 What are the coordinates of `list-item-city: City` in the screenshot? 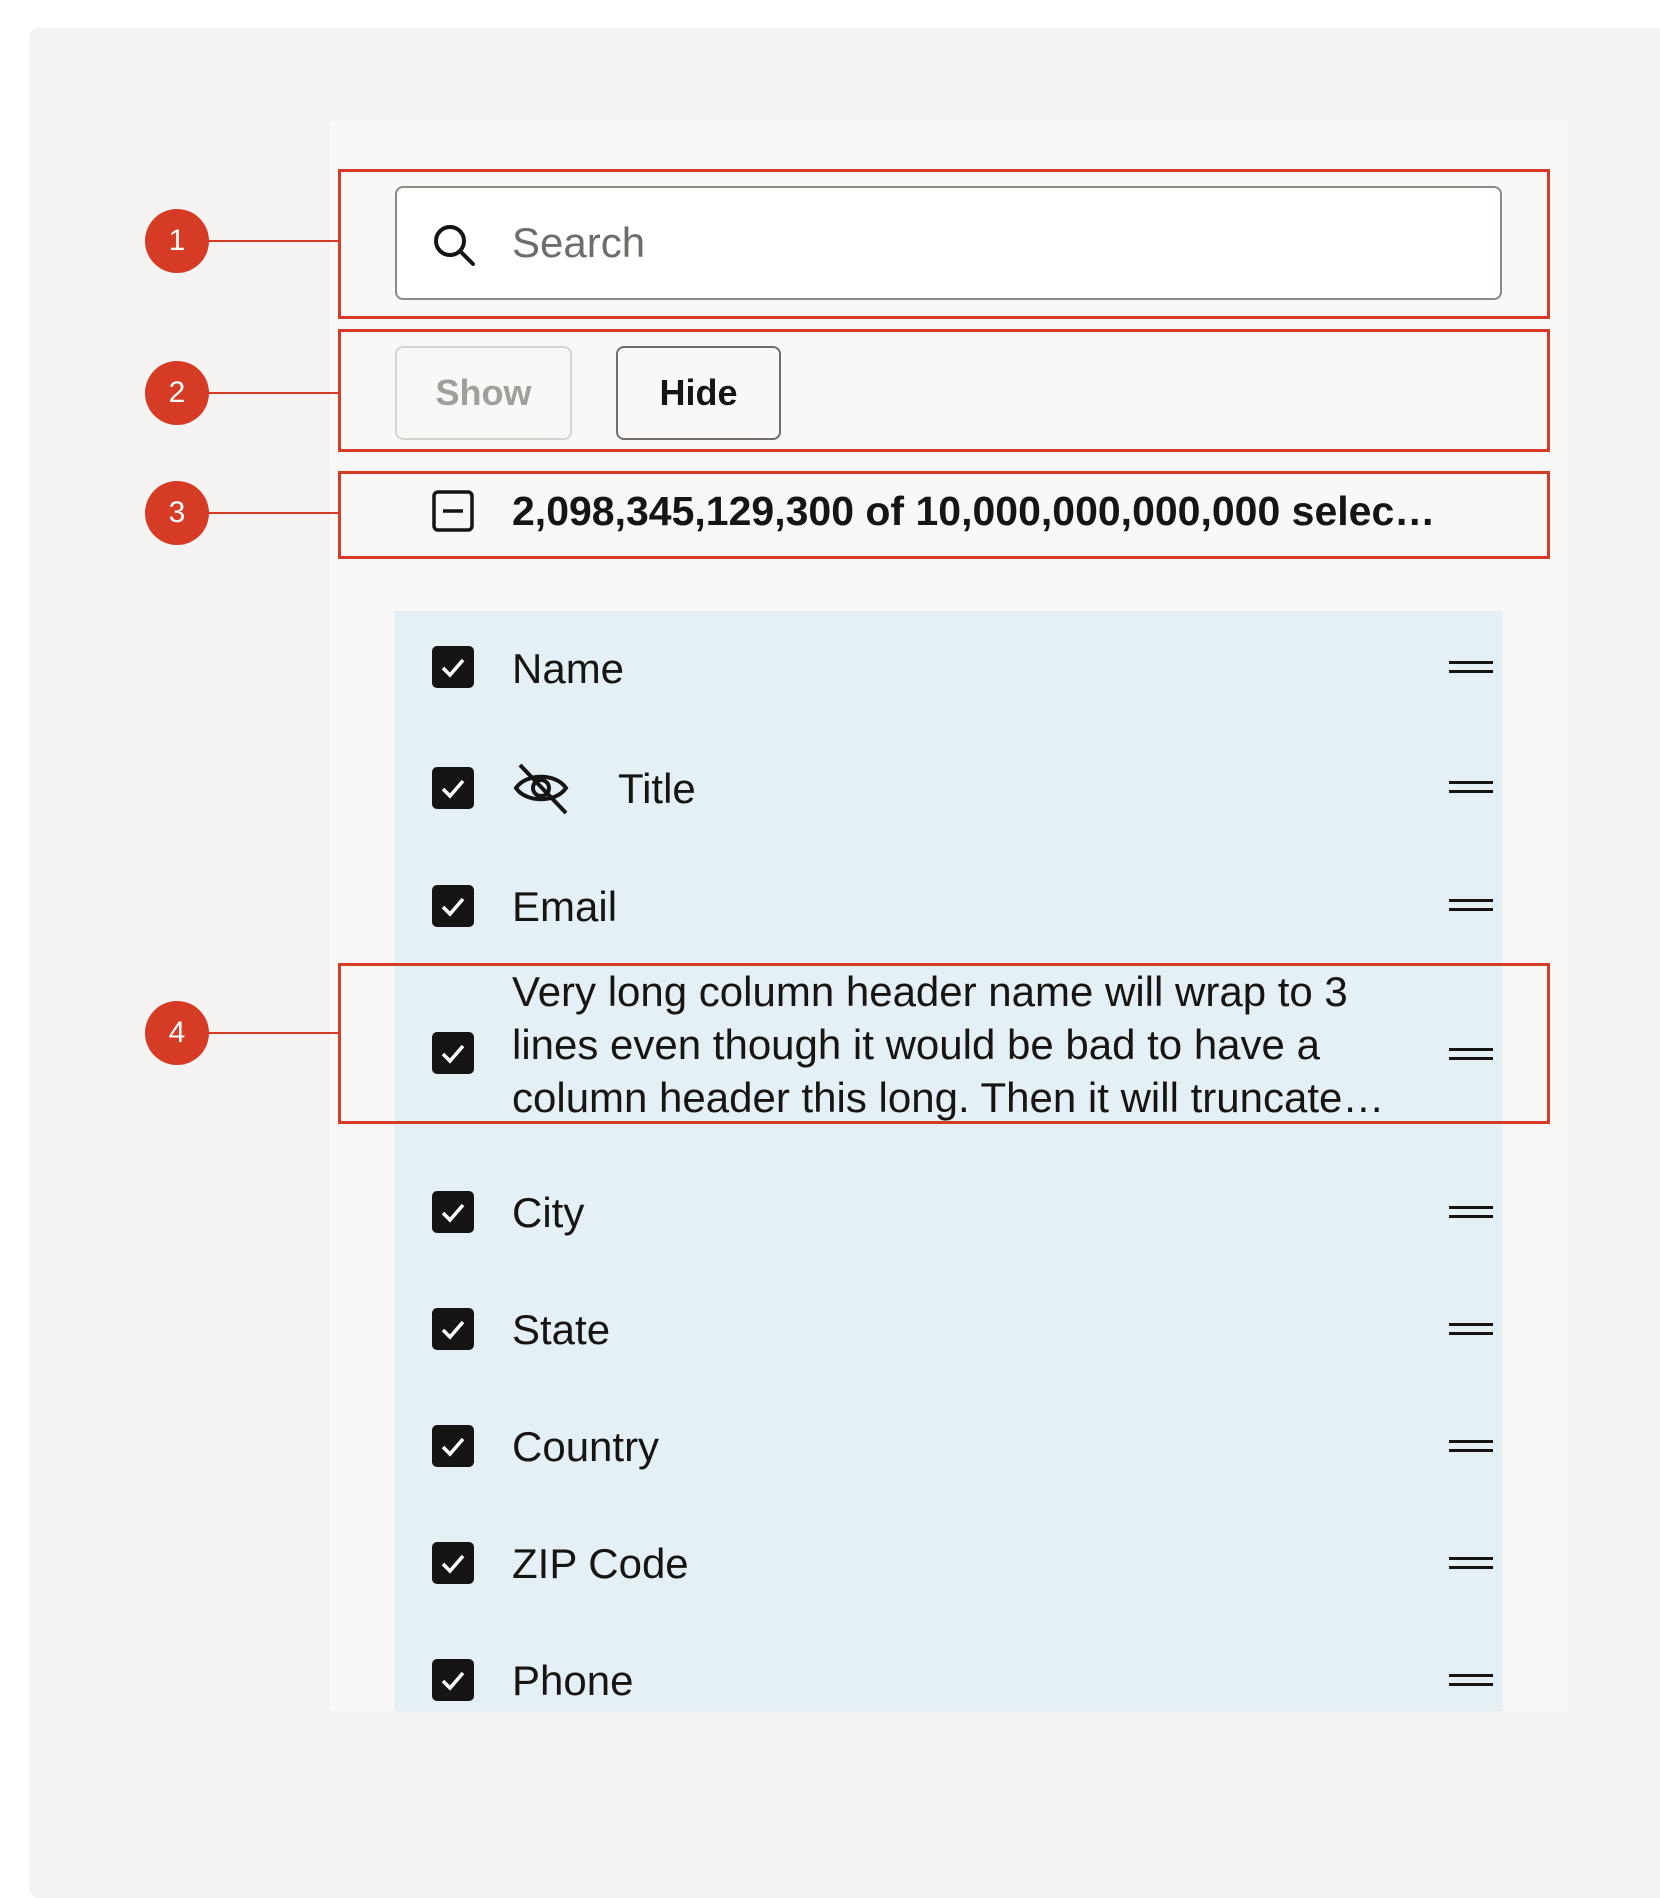 It's located at (948, 1198).